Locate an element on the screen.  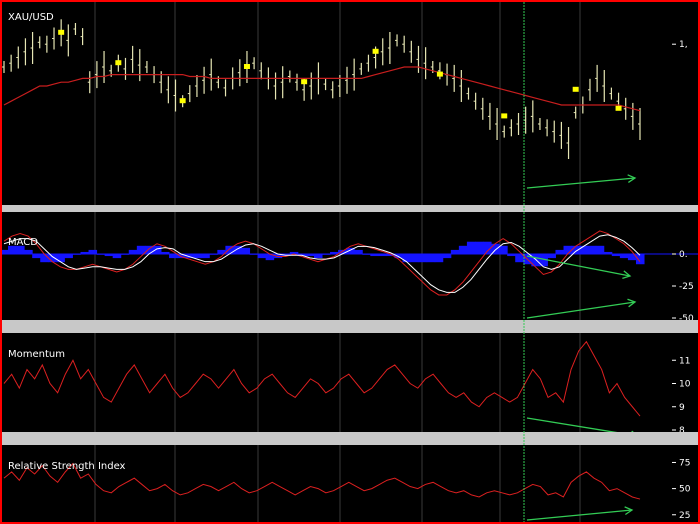
rsi-y-ticks-label-2: 25 is located at coordinates (684, 516).